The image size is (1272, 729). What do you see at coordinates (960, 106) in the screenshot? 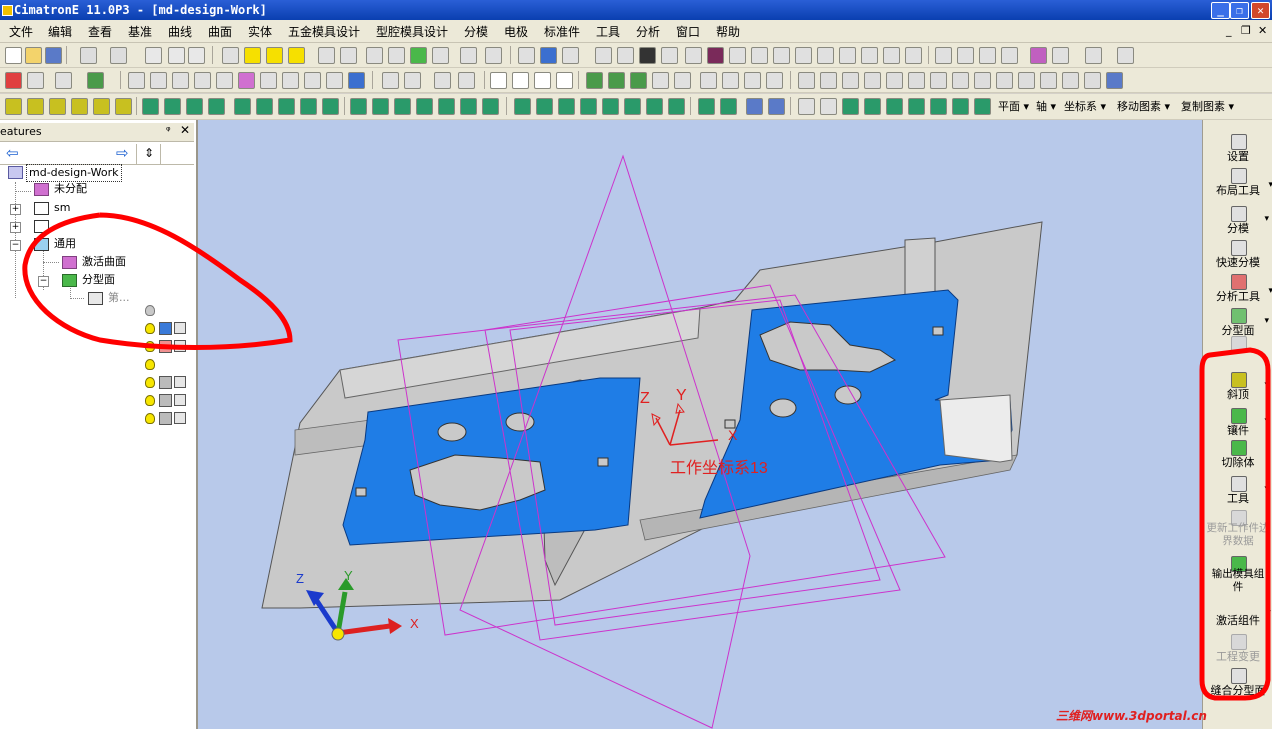
I see `surface-18-icon` at bounding box center [960, 106].